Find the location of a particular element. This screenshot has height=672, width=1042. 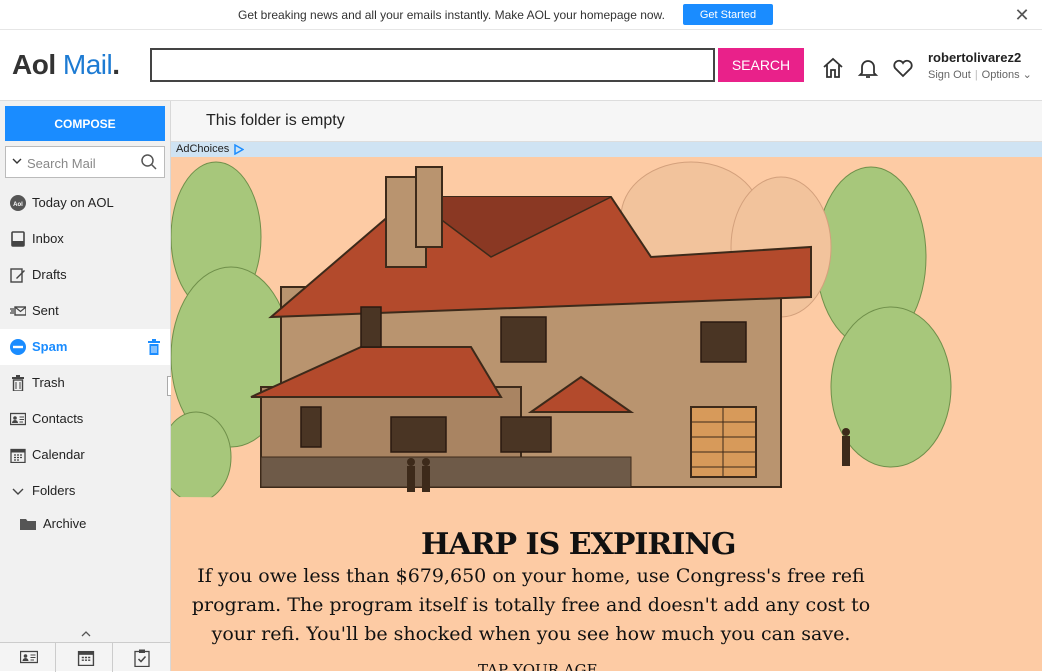

sidebar-item-label: Trash is located at coordinates (48, 382).